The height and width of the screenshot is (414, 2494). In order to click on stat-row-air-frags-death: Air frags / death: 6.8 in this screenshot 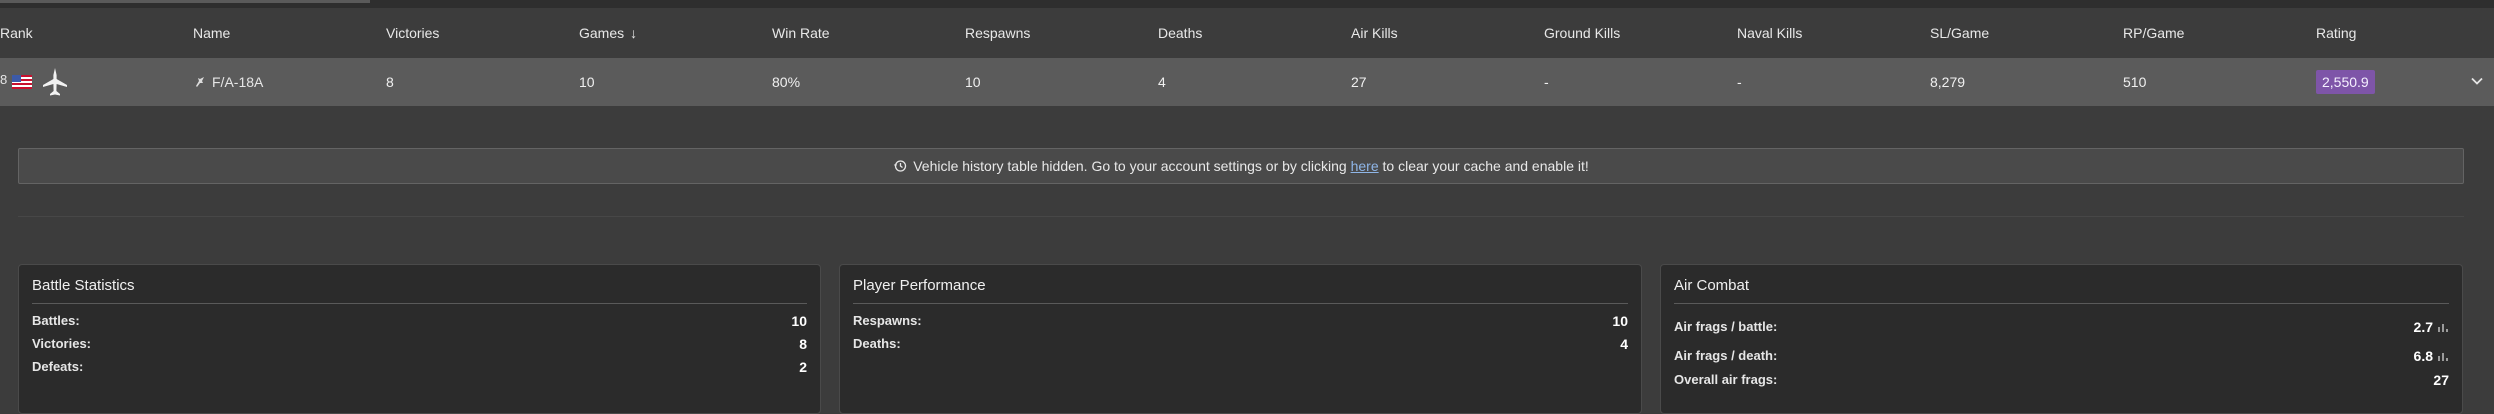, I will do `click(2061, 358)`.